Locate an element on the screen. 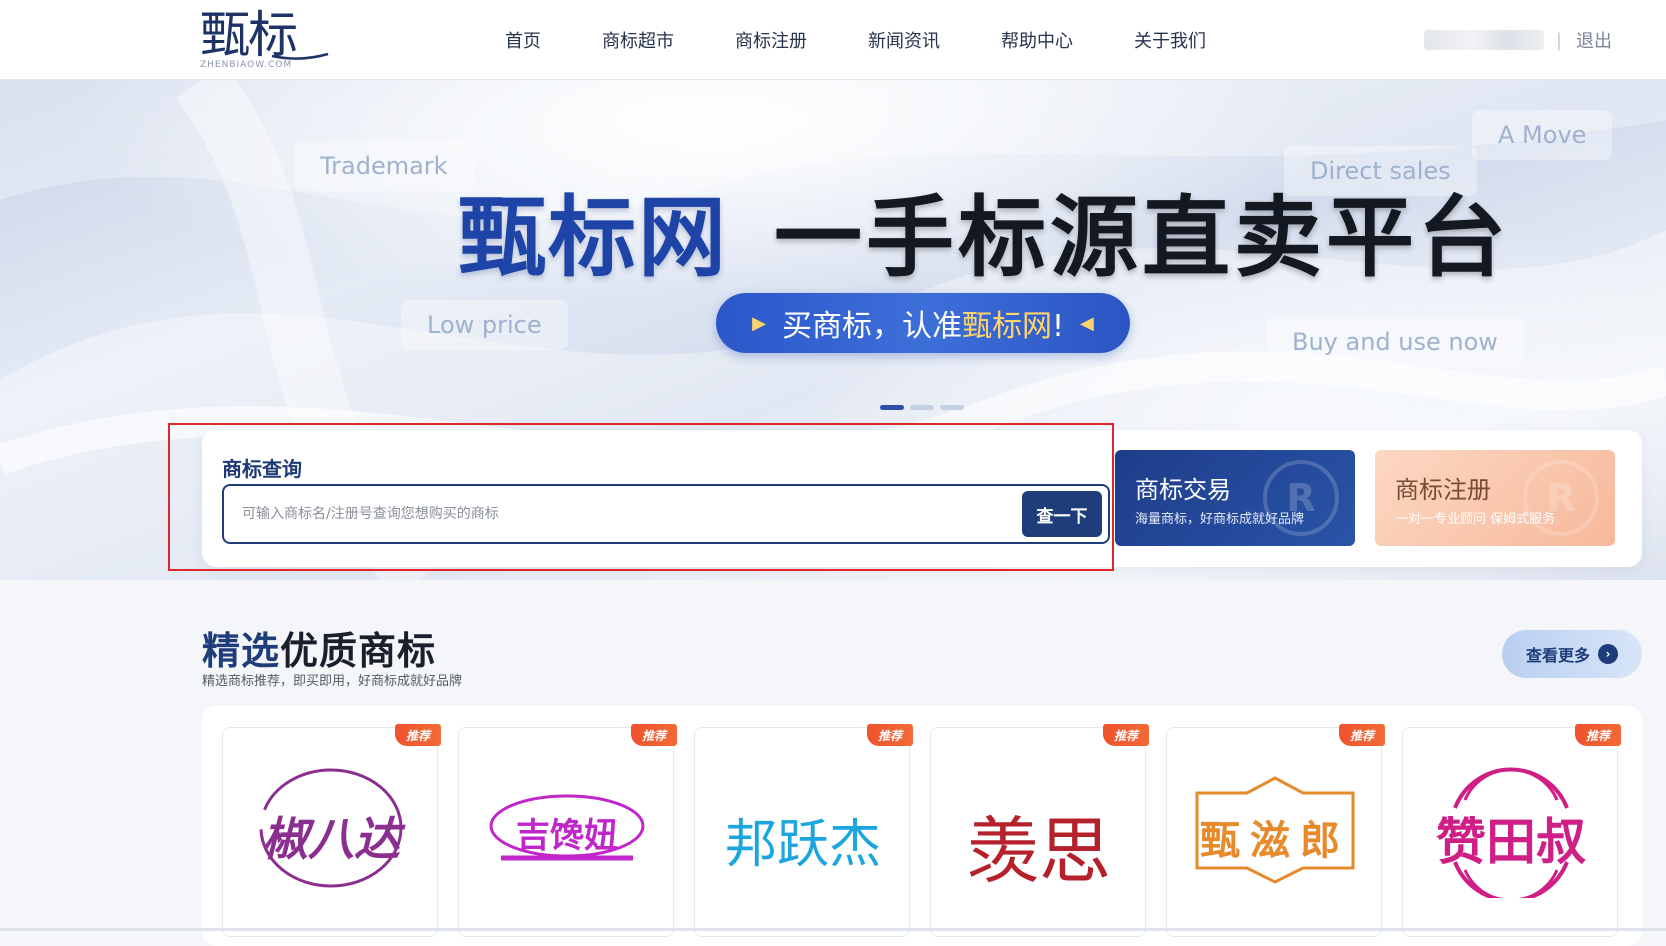 The height and width of the screenshot is (946, 1666). pill-text: 买商标，认准甄标网! is located at coordinates (923, 323).